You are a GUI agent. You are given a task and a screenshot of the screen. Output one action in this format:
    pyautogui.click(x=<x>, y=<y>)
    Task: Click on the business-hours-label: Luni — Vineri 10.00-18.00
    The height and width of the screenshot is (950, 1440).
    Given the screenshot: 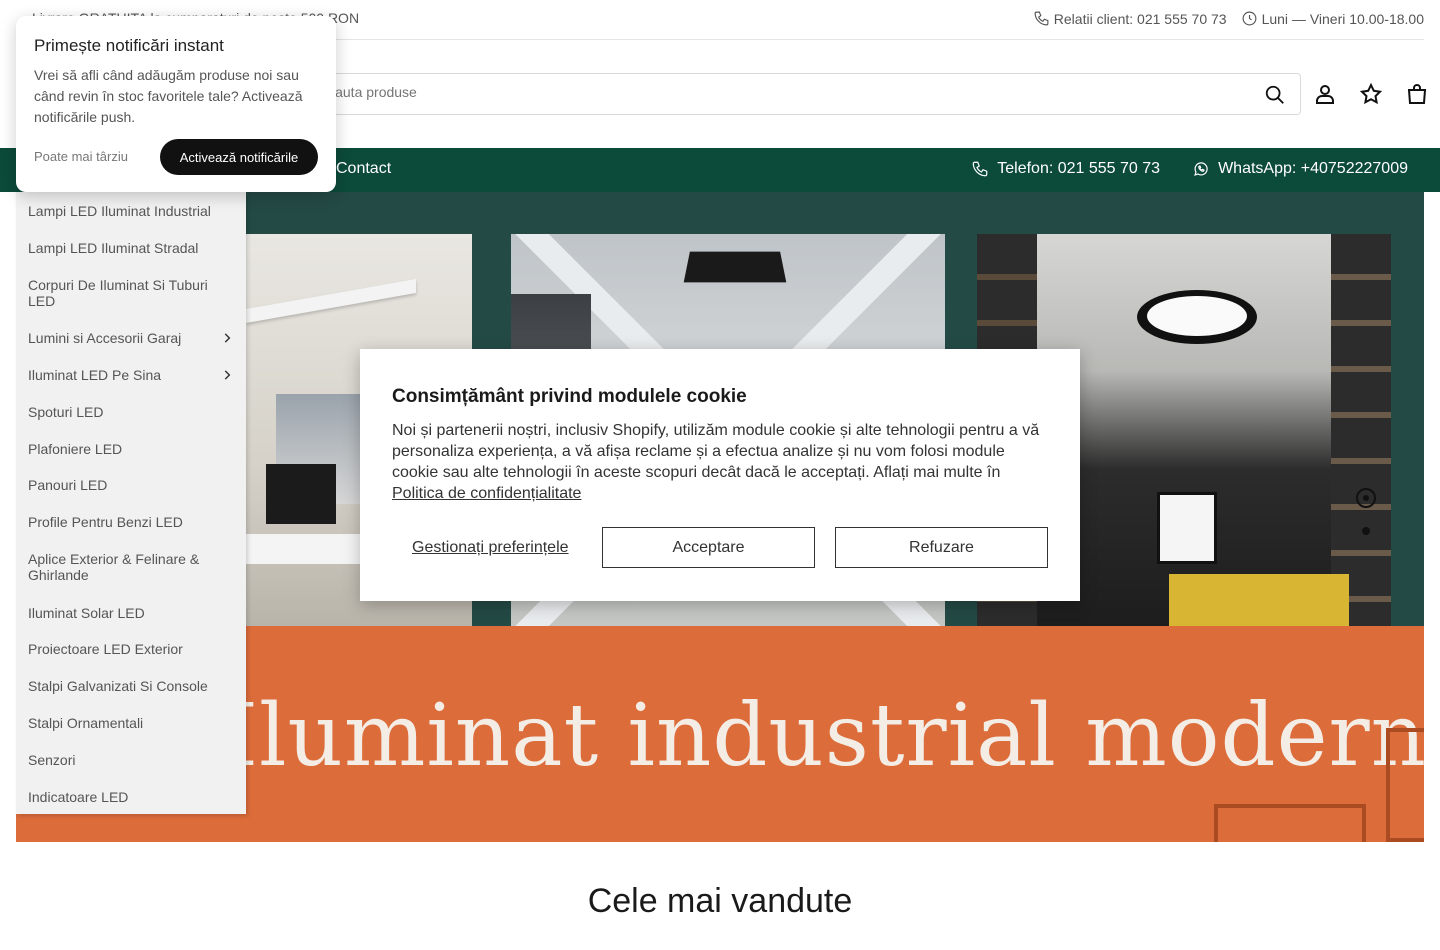 What is the action you would take?
    pyautogui.click(x=1342, y=18)
    